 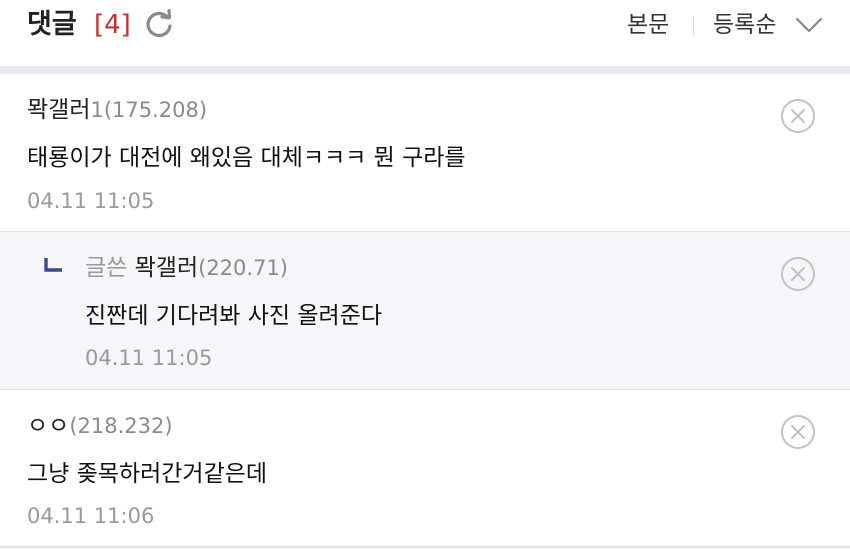 I want to click on header-separator, so click(x=425, y=70).